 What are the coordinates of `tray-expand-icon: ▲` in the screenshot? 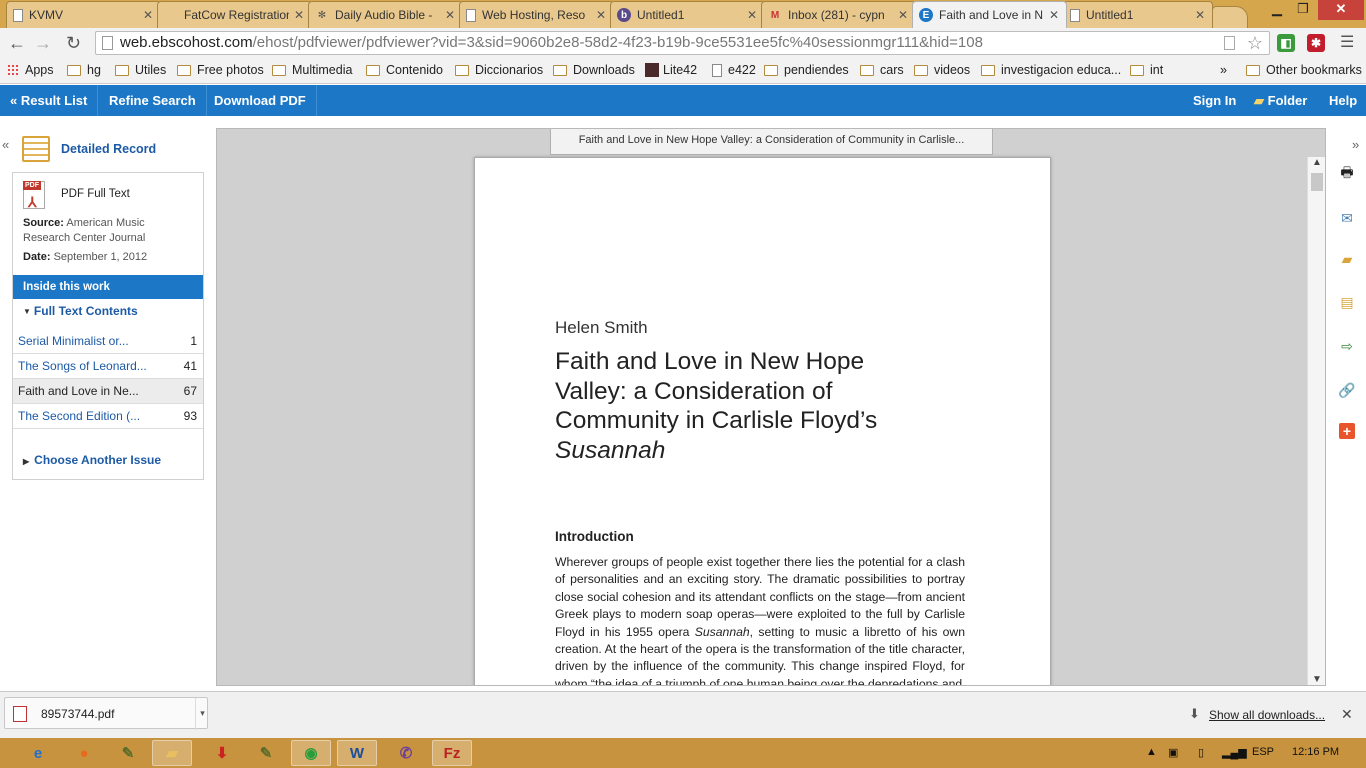 It's located at (1151, 752).